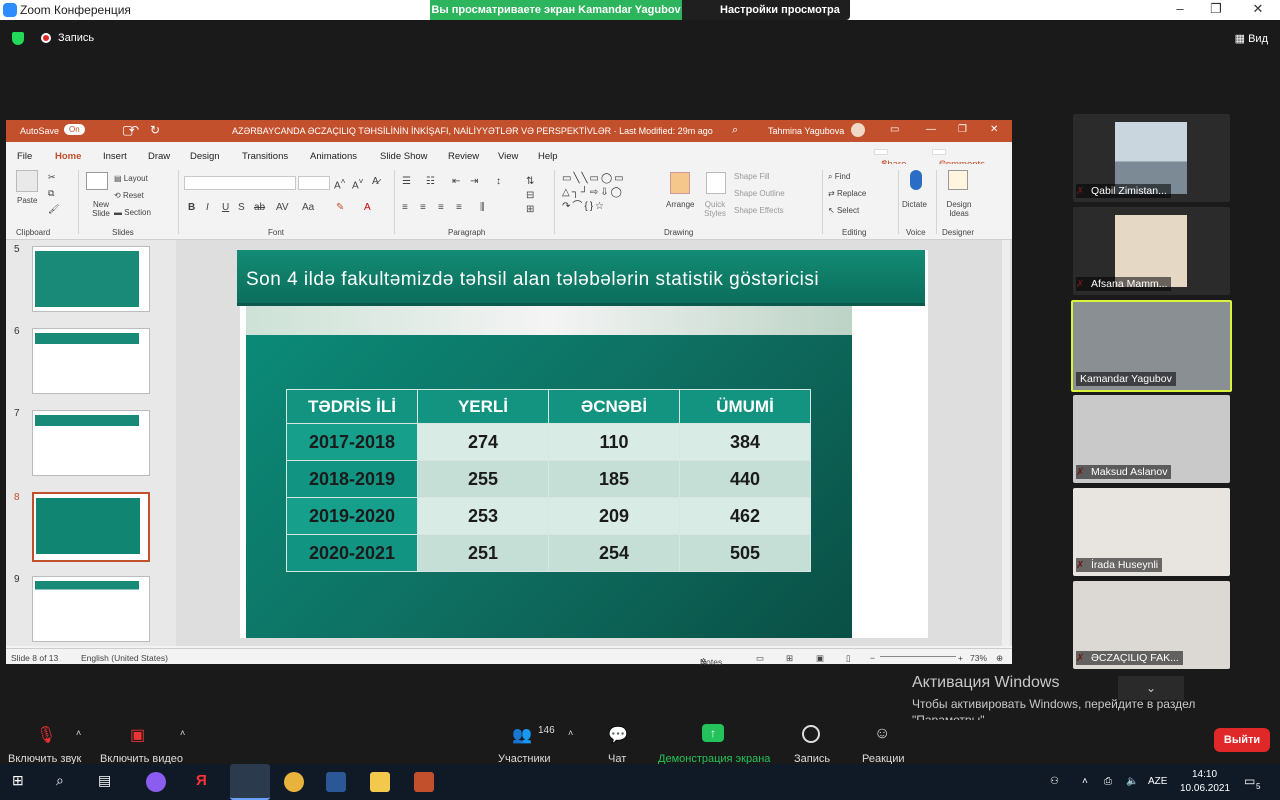 This screenshot has height=800, width=1280. Describe the element at coordinates (522, 734) in the screenshot. I see `participants-icon: 👥` at that location.